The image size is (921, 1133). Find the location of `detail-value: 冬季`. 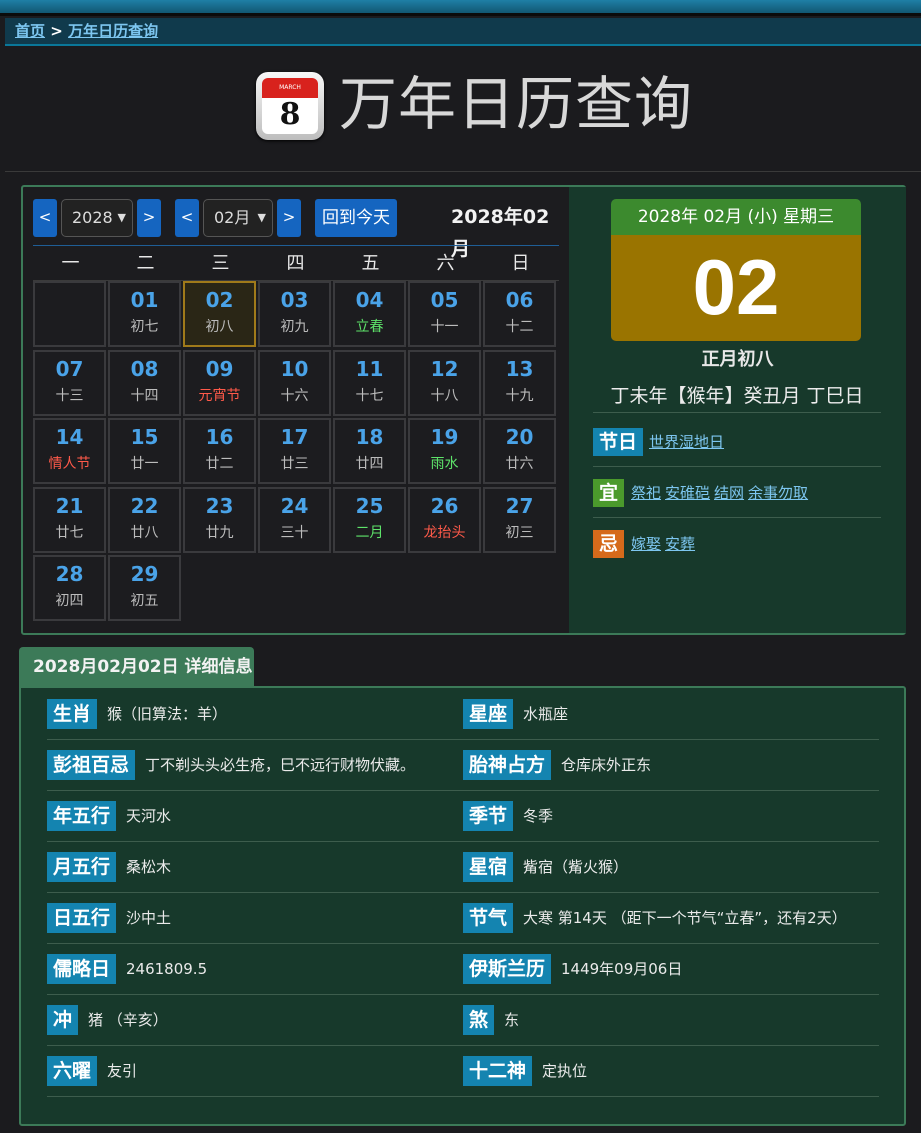

detail-value: 冬季 is located at coordinates (538, 816).